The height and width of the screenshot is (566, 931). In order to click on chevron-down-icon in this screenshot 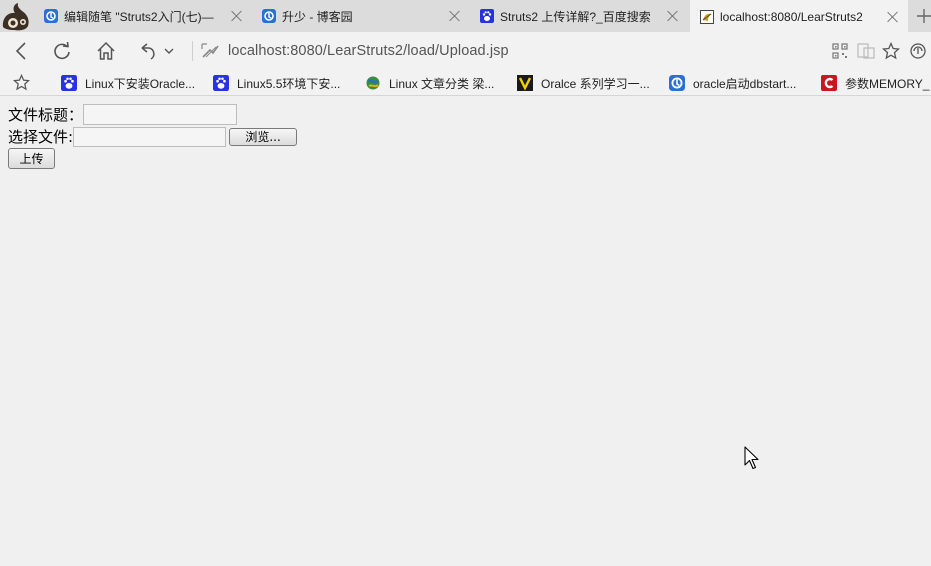, I will do `click(169, 51)`.